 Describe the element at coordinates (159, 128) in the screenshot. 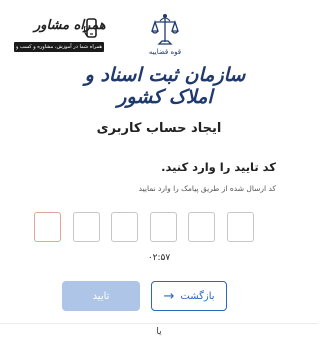

I see `page-title: ایجاد حساب کاربری` at that location.